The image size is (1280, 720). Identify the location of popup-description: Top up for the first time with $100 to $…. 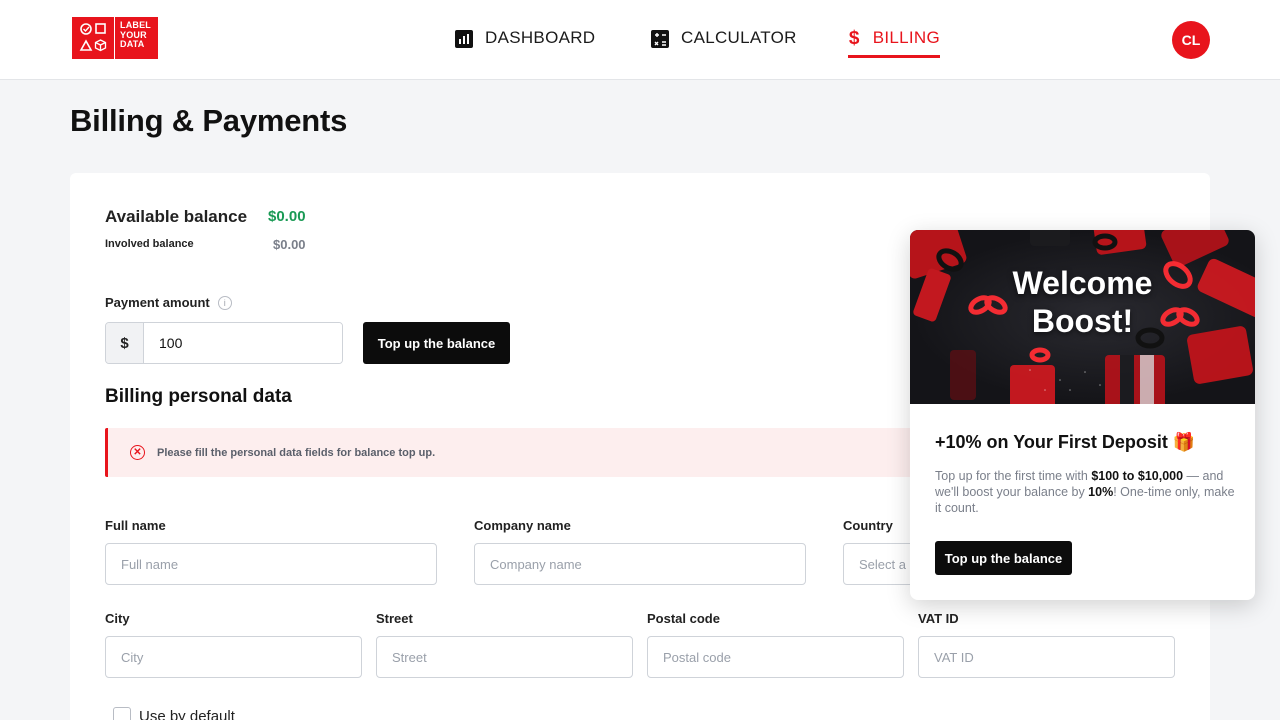
(1085, 492).